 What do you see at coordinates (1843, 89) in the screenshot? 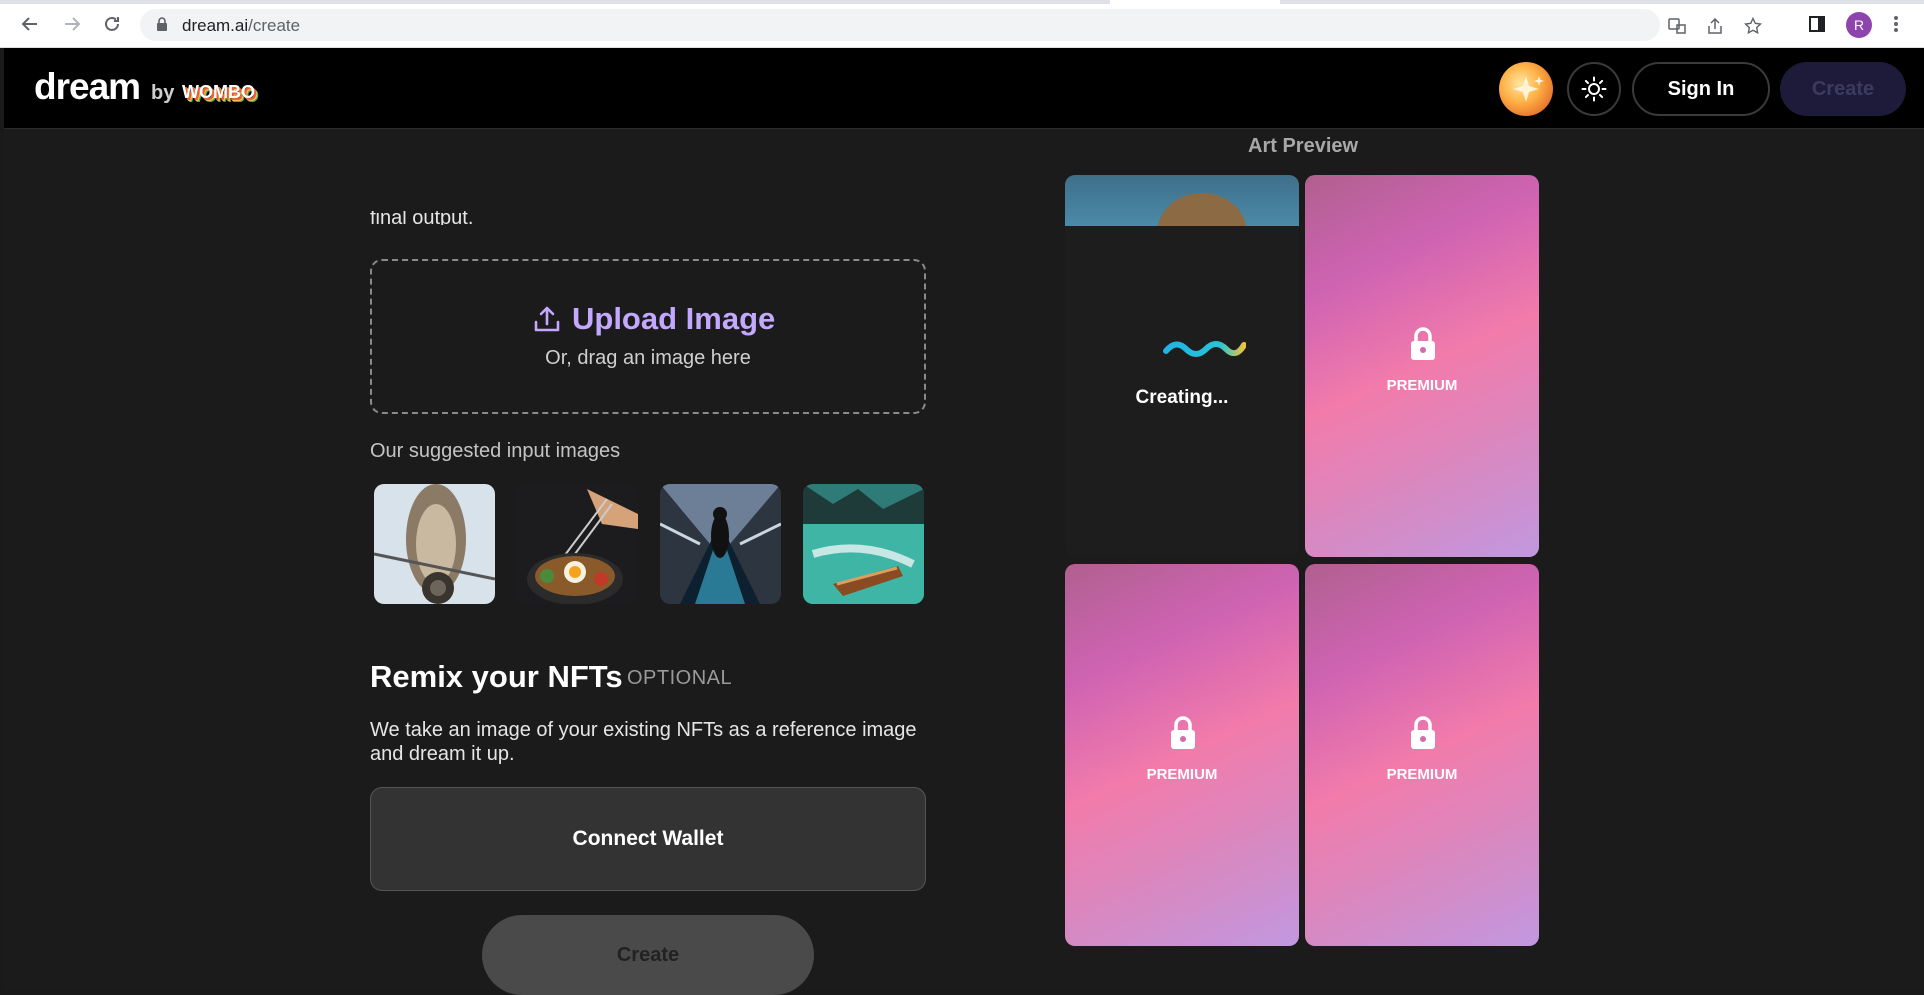
I see `header-create-button: Create` at bounding box center [1843, 89].